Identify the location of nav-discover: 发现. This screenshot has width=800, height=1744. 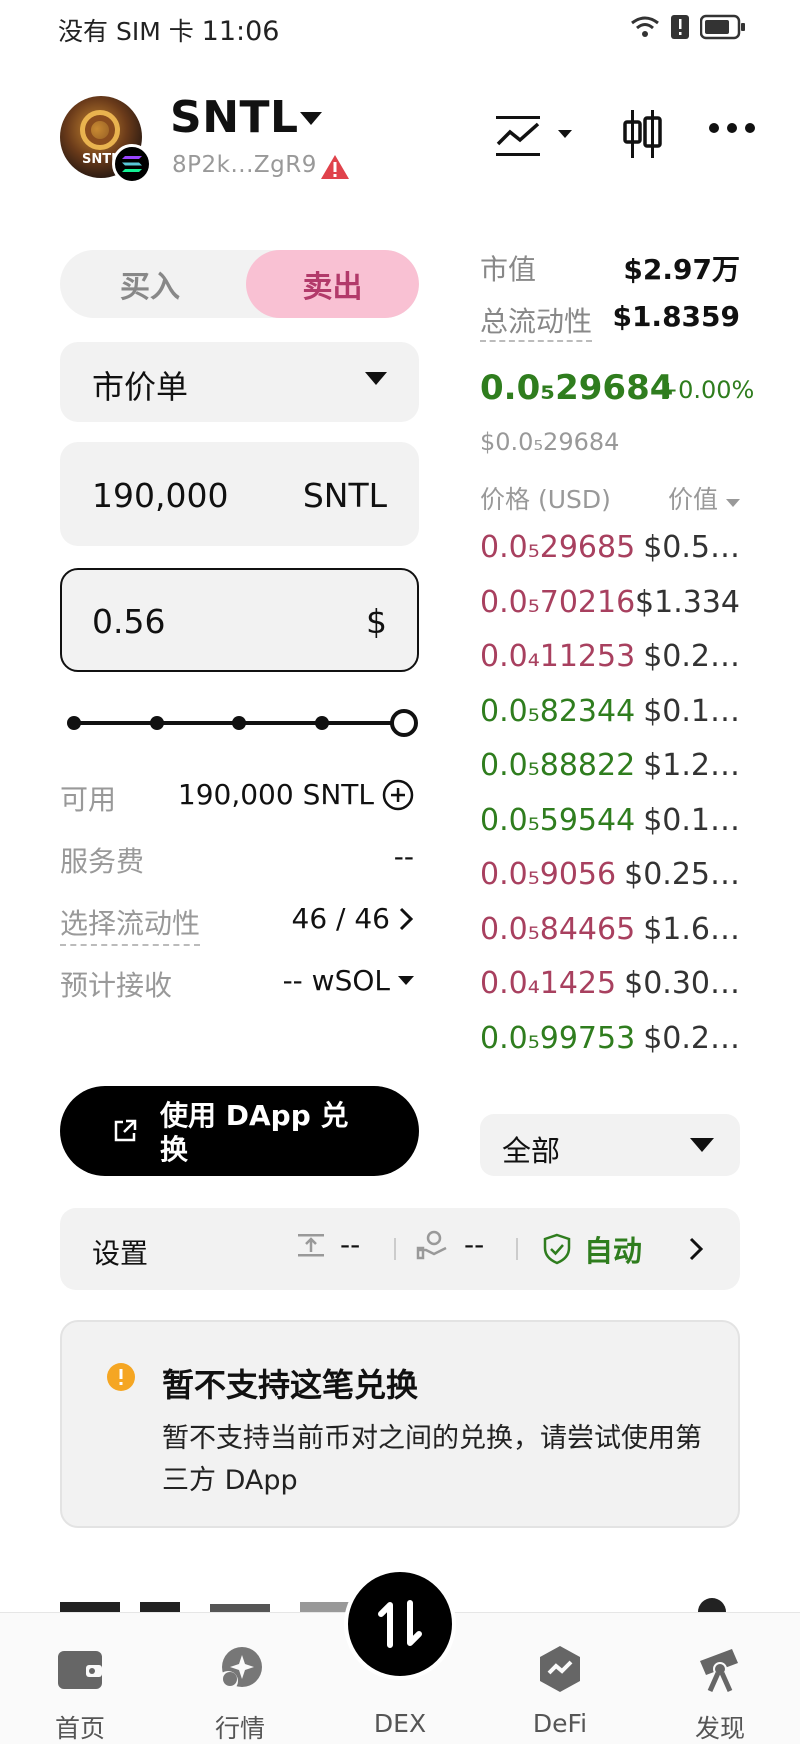
(720, 1678).